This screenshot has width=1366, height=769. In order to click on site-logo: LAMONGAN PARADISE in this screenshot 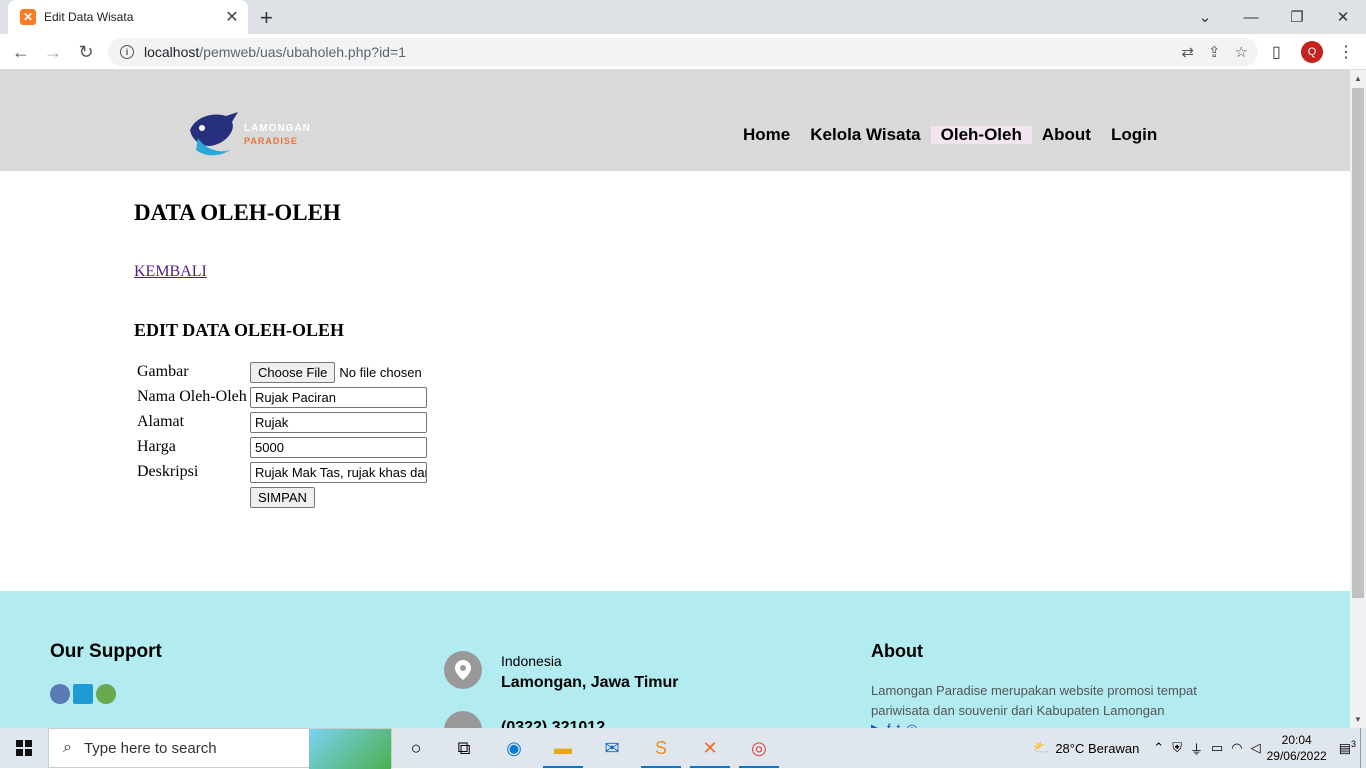, I will do `click(256, 134)`.